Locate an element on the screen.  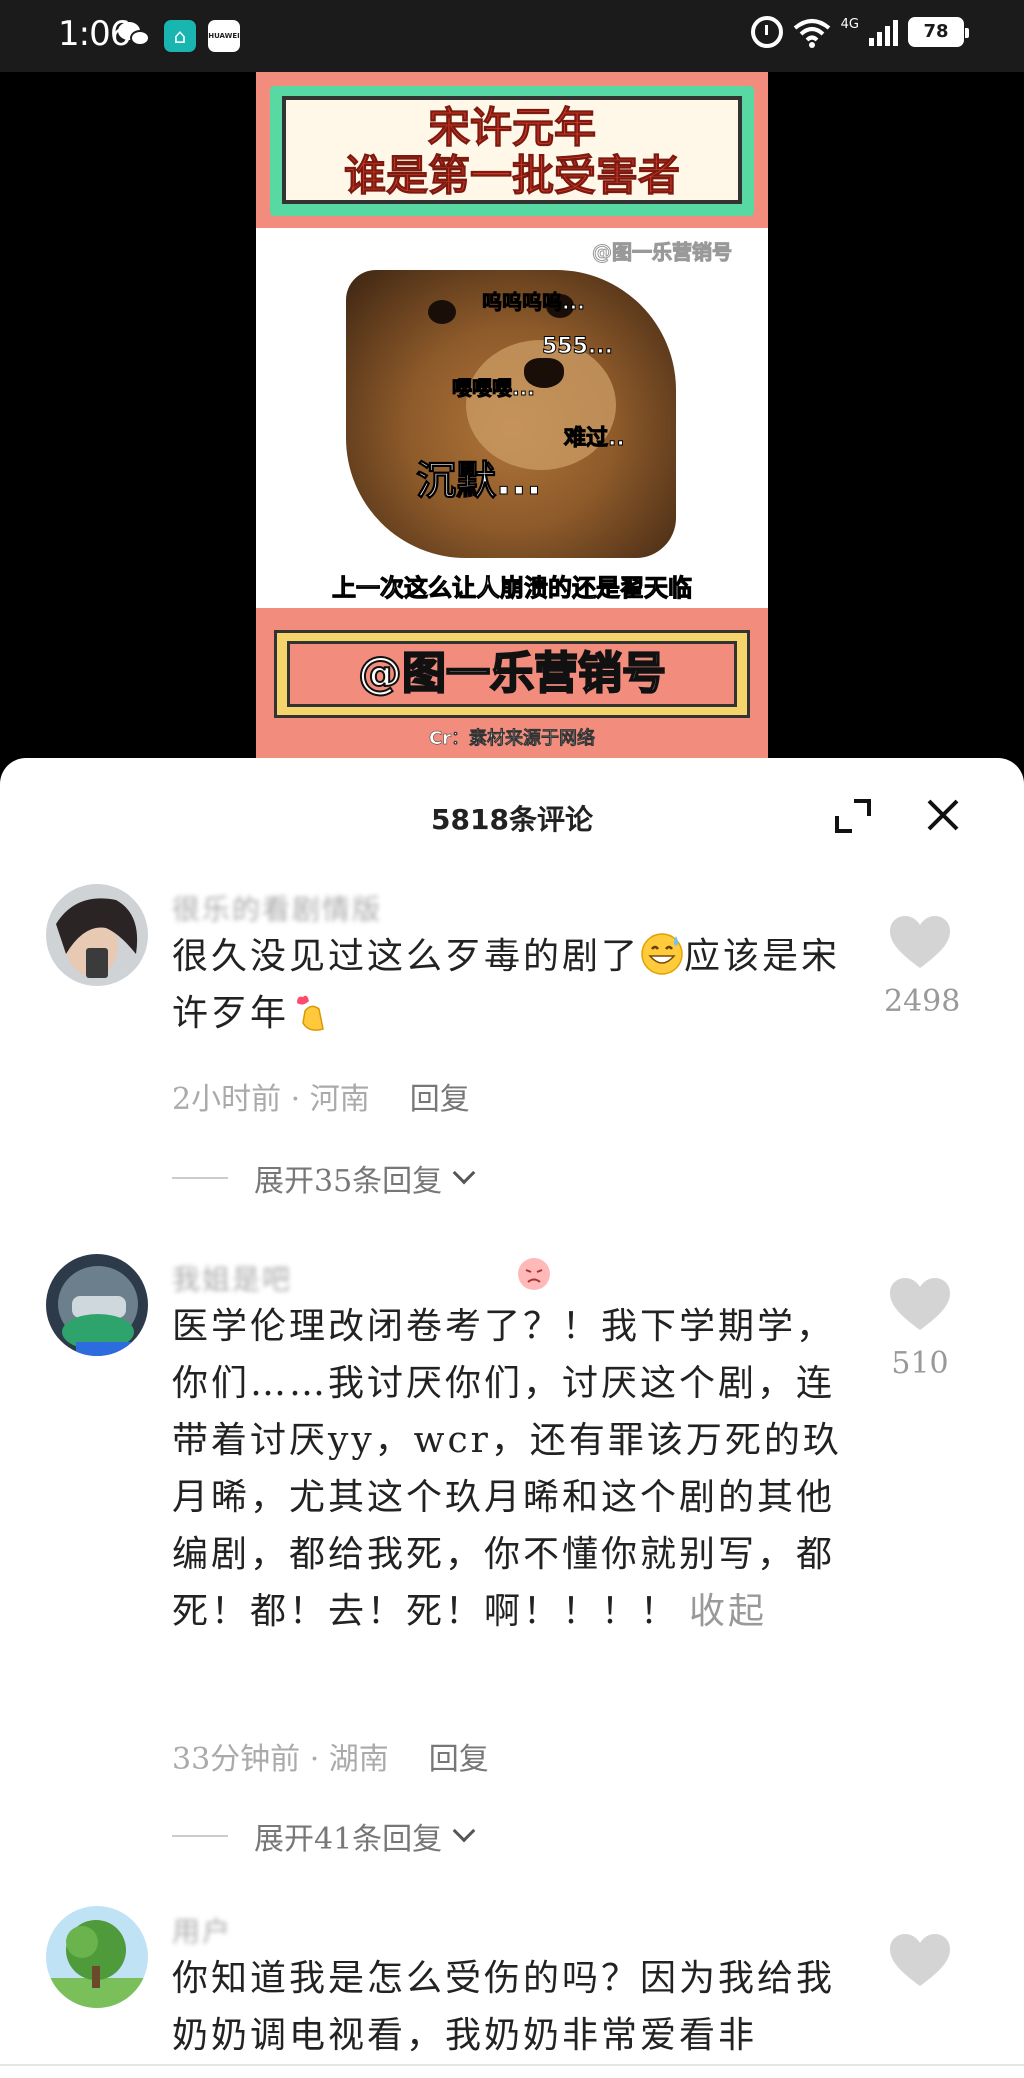
wechat-icon is located at coordinates (135, 34).